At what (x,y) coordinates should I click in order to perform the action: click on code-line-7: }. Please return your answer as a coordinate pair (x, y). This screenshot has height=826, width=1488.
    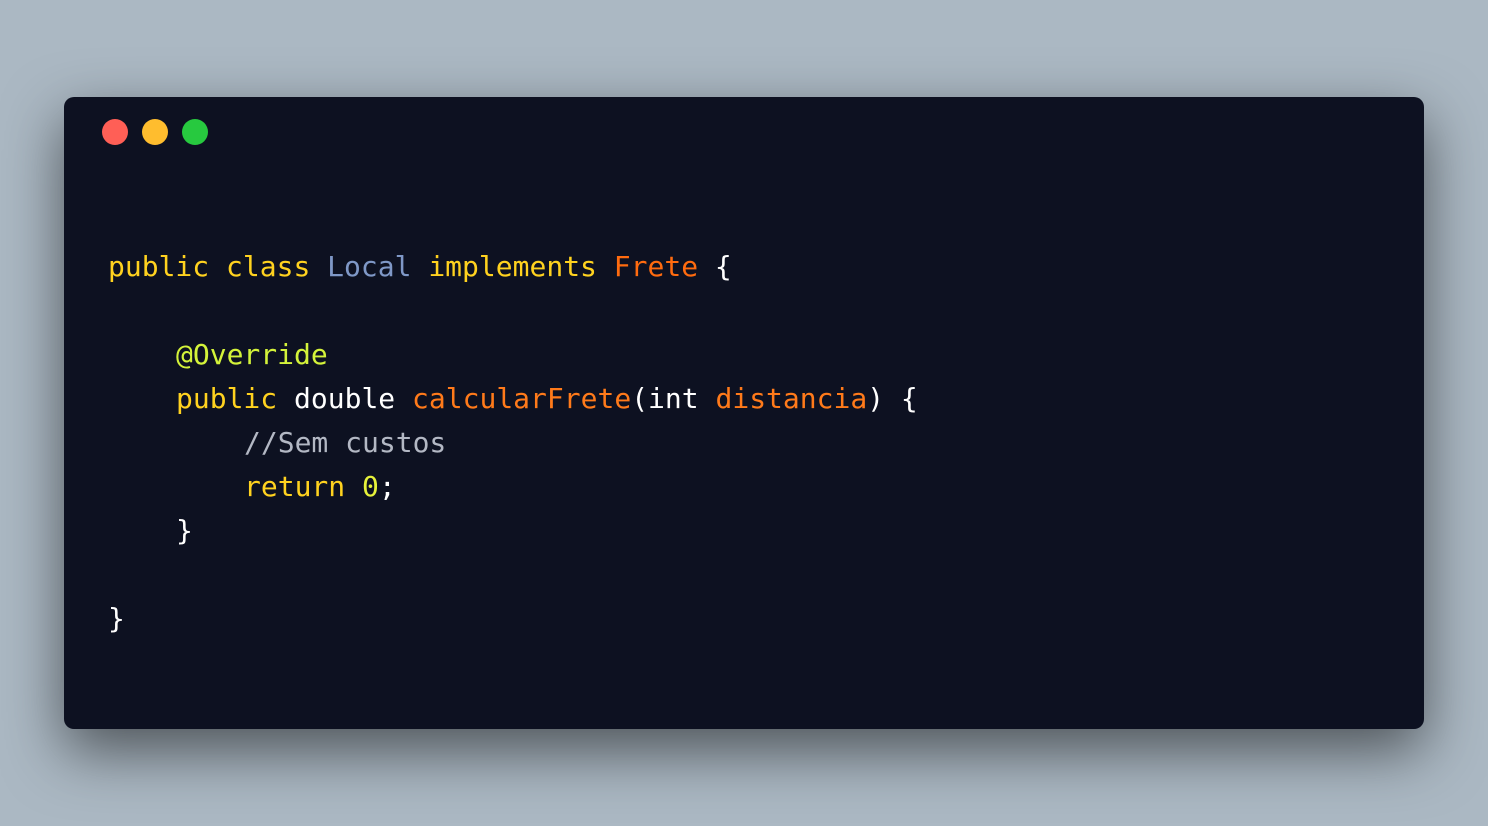
    Looking at the image, I should click on (513, 531).